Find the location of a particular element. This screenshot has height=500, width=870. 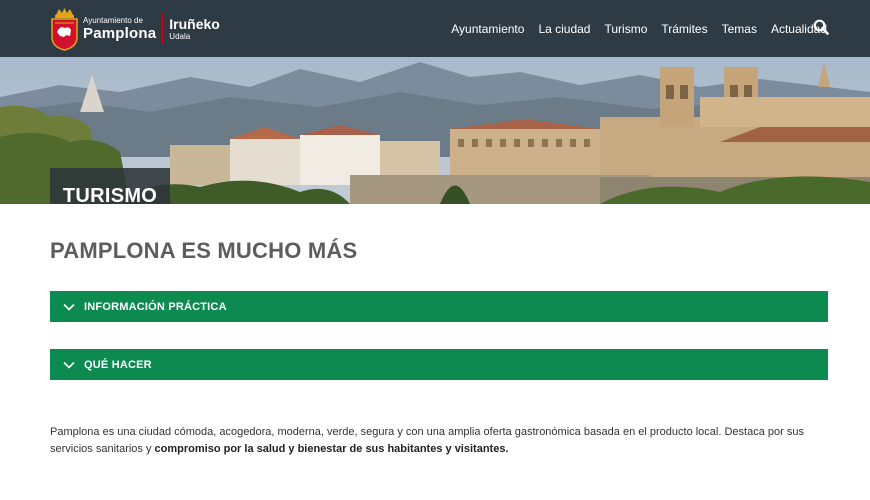

logo-title: Pamplona is located at coordinates (120, 33).